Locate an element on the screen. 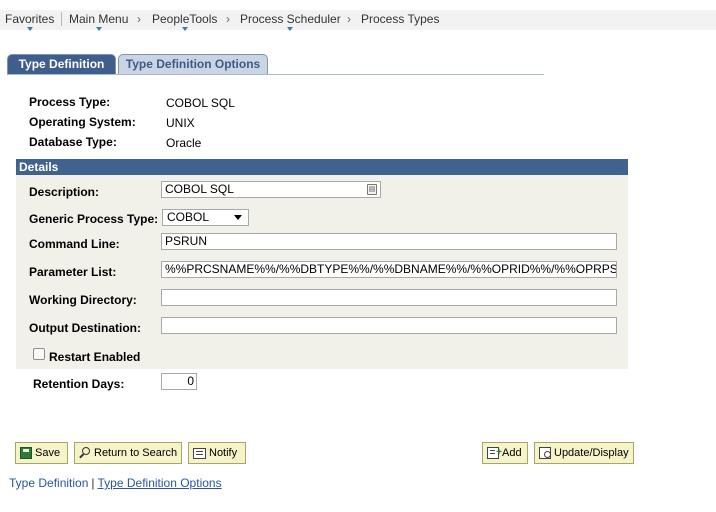 The width and height of the screenshot is (716, 512). save-button-label: Save is located at coordinates (48, 453).